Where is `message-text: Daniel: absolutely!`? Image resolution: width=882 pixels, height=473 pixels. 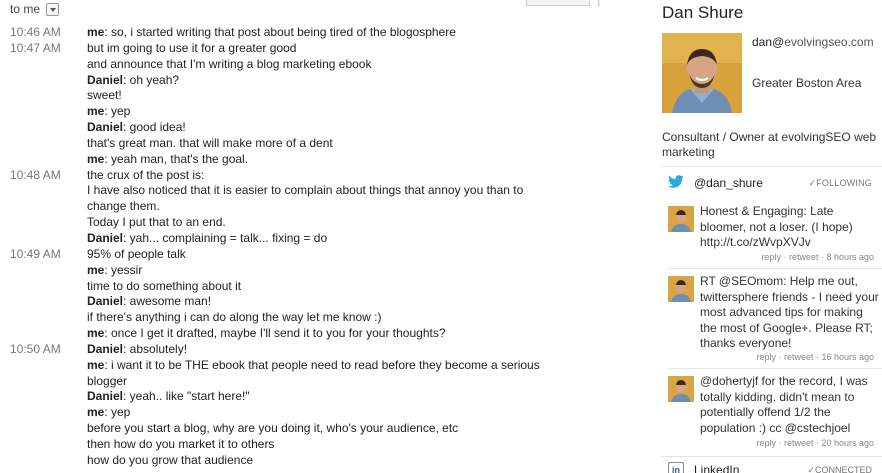
message-text: Daniel: absolutely! is located at coordinates (137, 350).